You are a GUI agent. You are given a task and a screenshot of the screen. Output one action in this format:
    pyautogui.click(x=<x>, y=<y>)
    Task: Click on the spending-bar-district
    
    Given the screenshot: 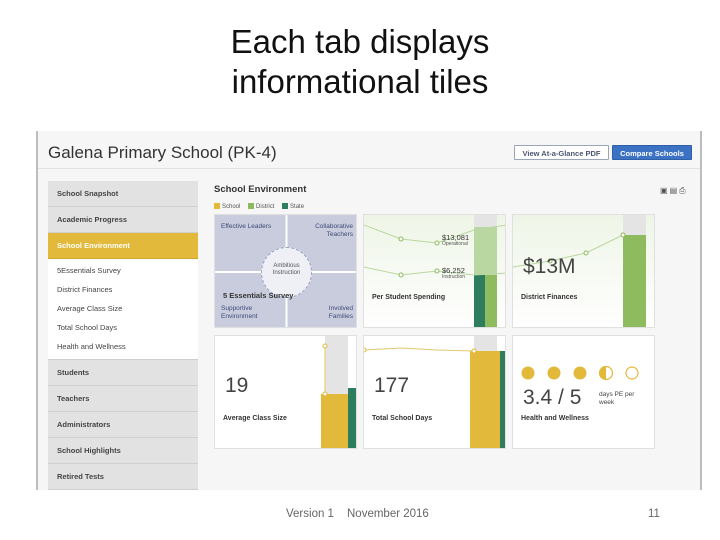 What is the action you would take?
    pyautogui.click(x=491, y=301)
    